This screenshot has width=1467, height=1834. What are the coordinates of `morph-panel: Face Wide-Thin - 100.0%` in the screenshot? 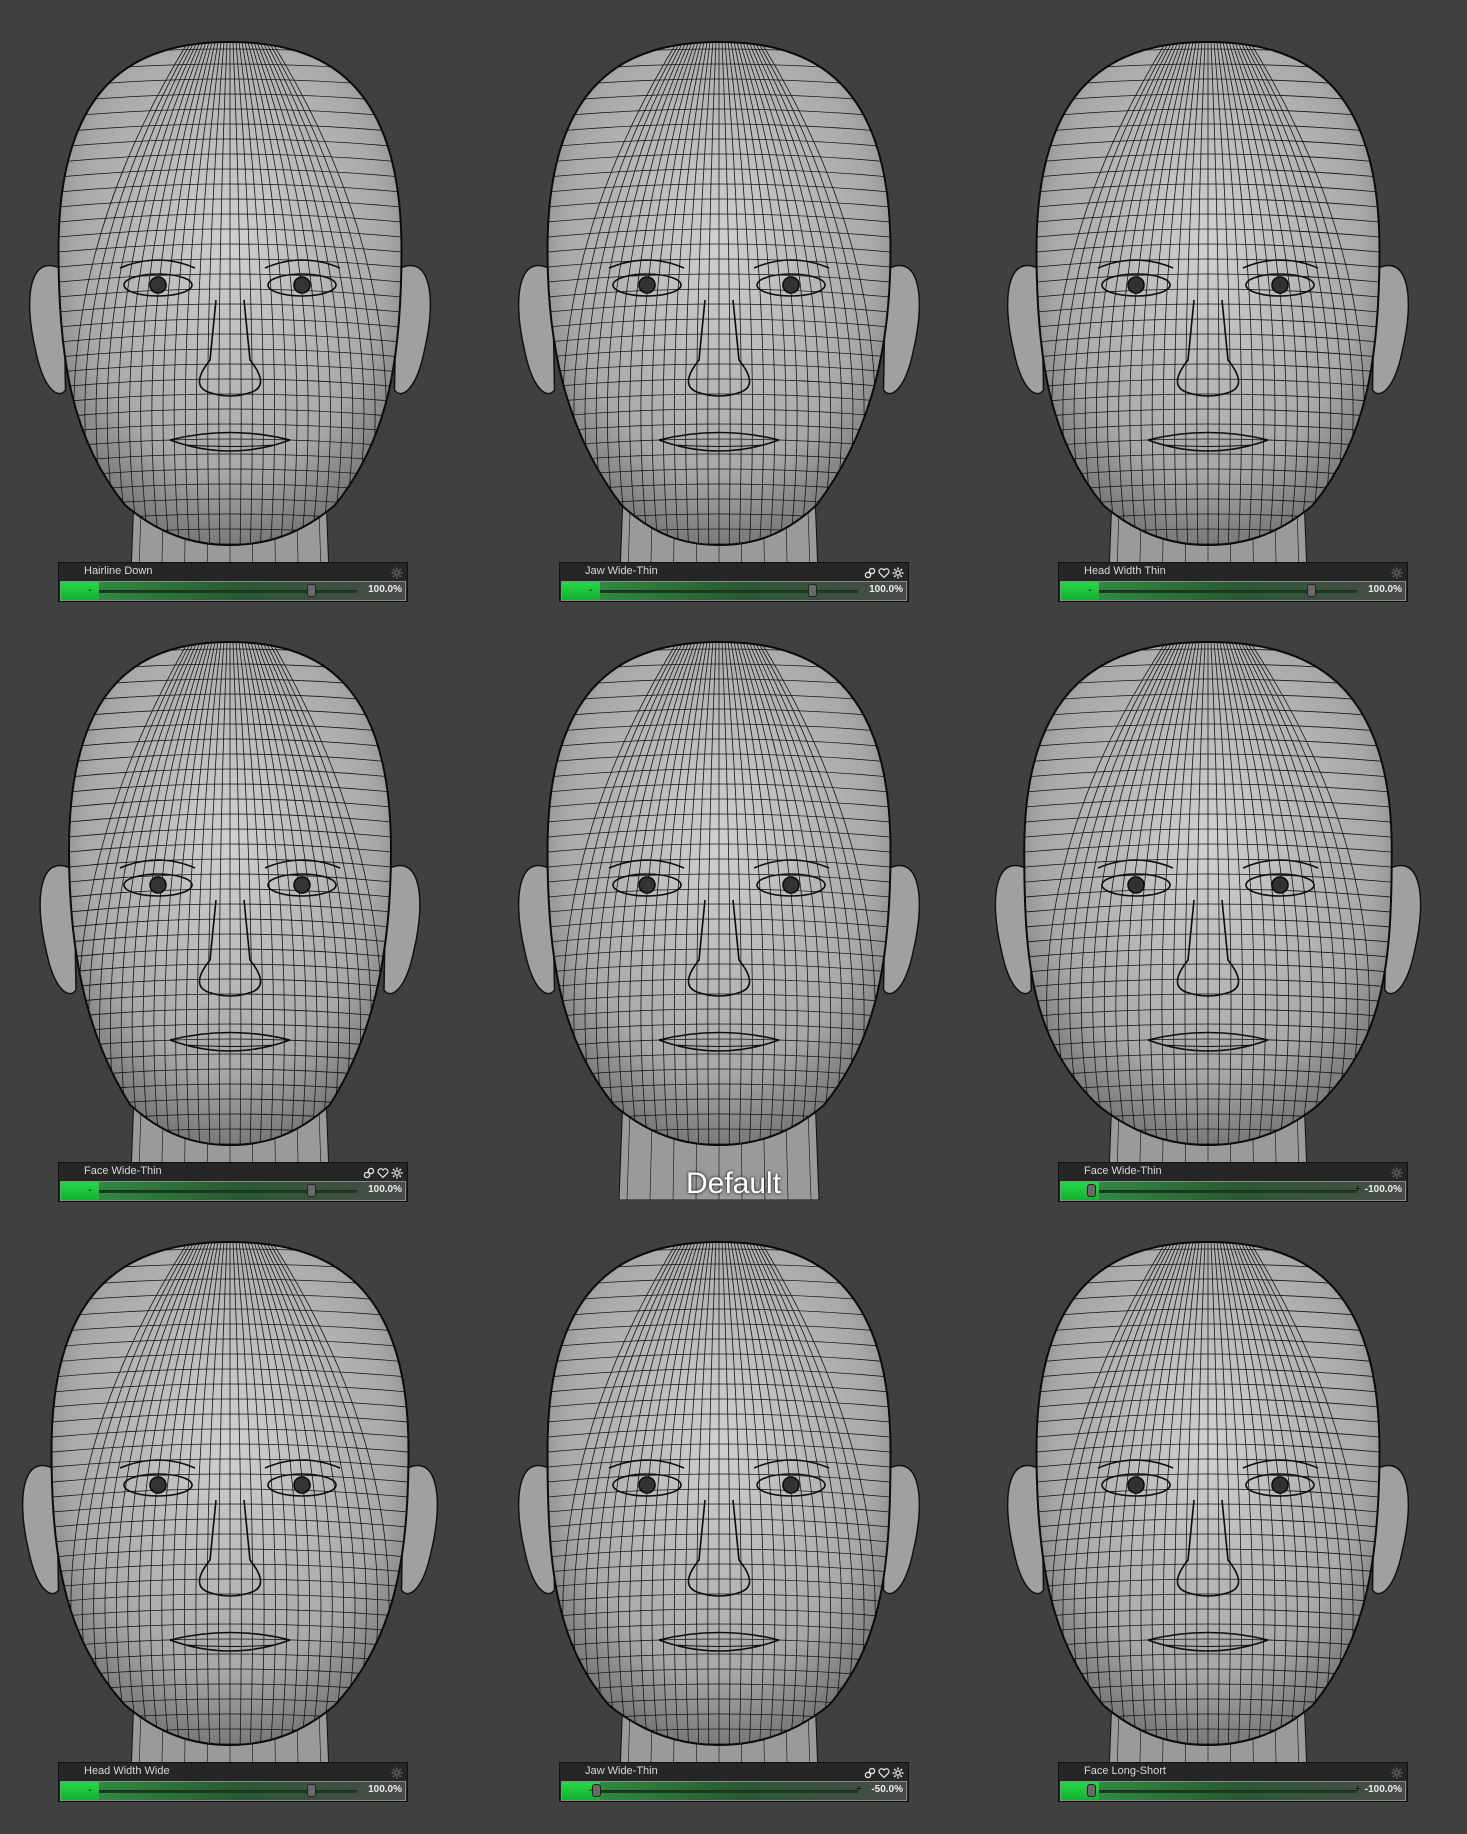 It's located at (244, 901).